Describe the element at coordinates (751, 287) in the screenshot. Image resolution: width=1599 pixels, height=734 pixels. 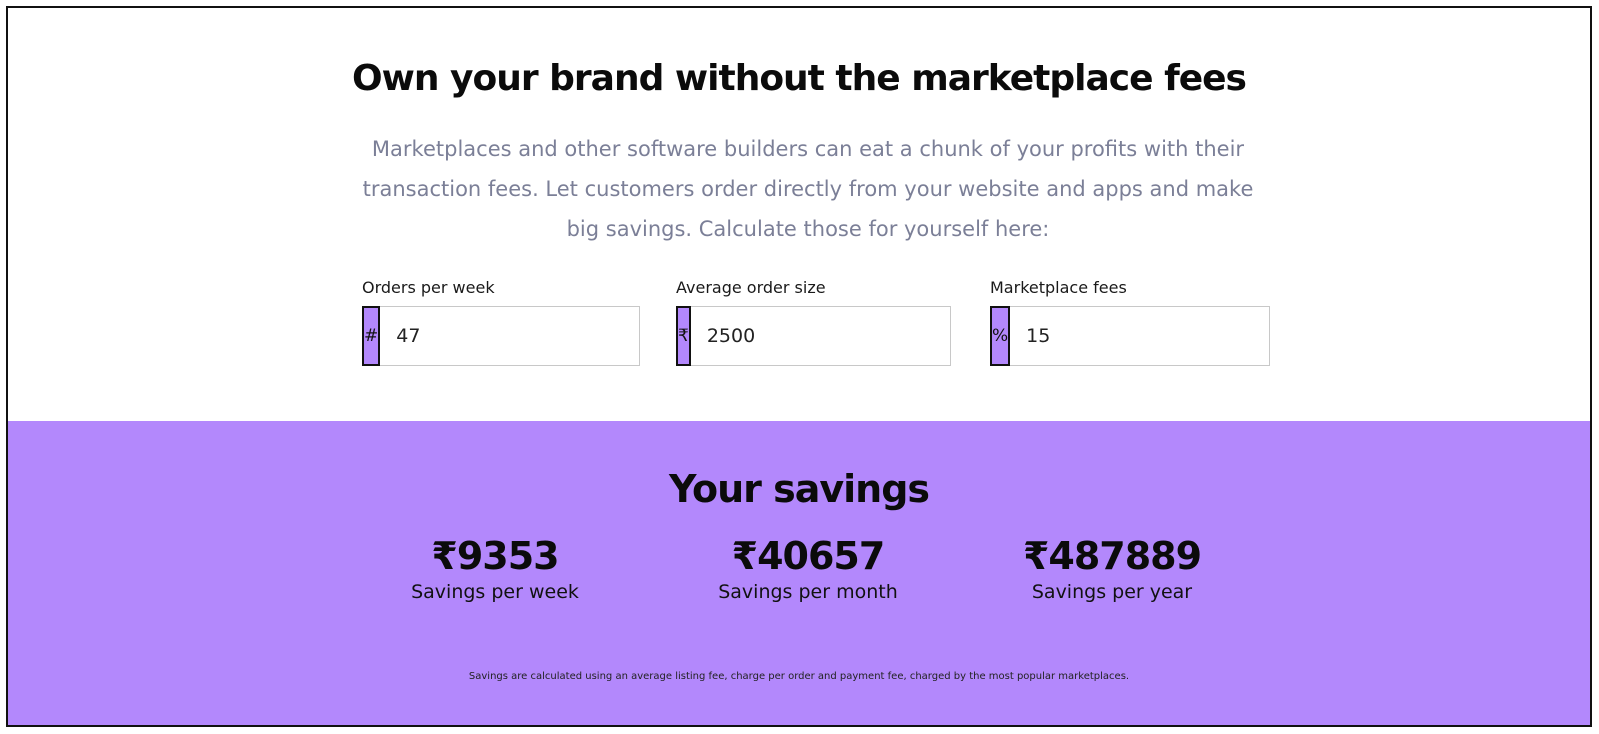
I see `average-order-size-label: Average order size` at that location.